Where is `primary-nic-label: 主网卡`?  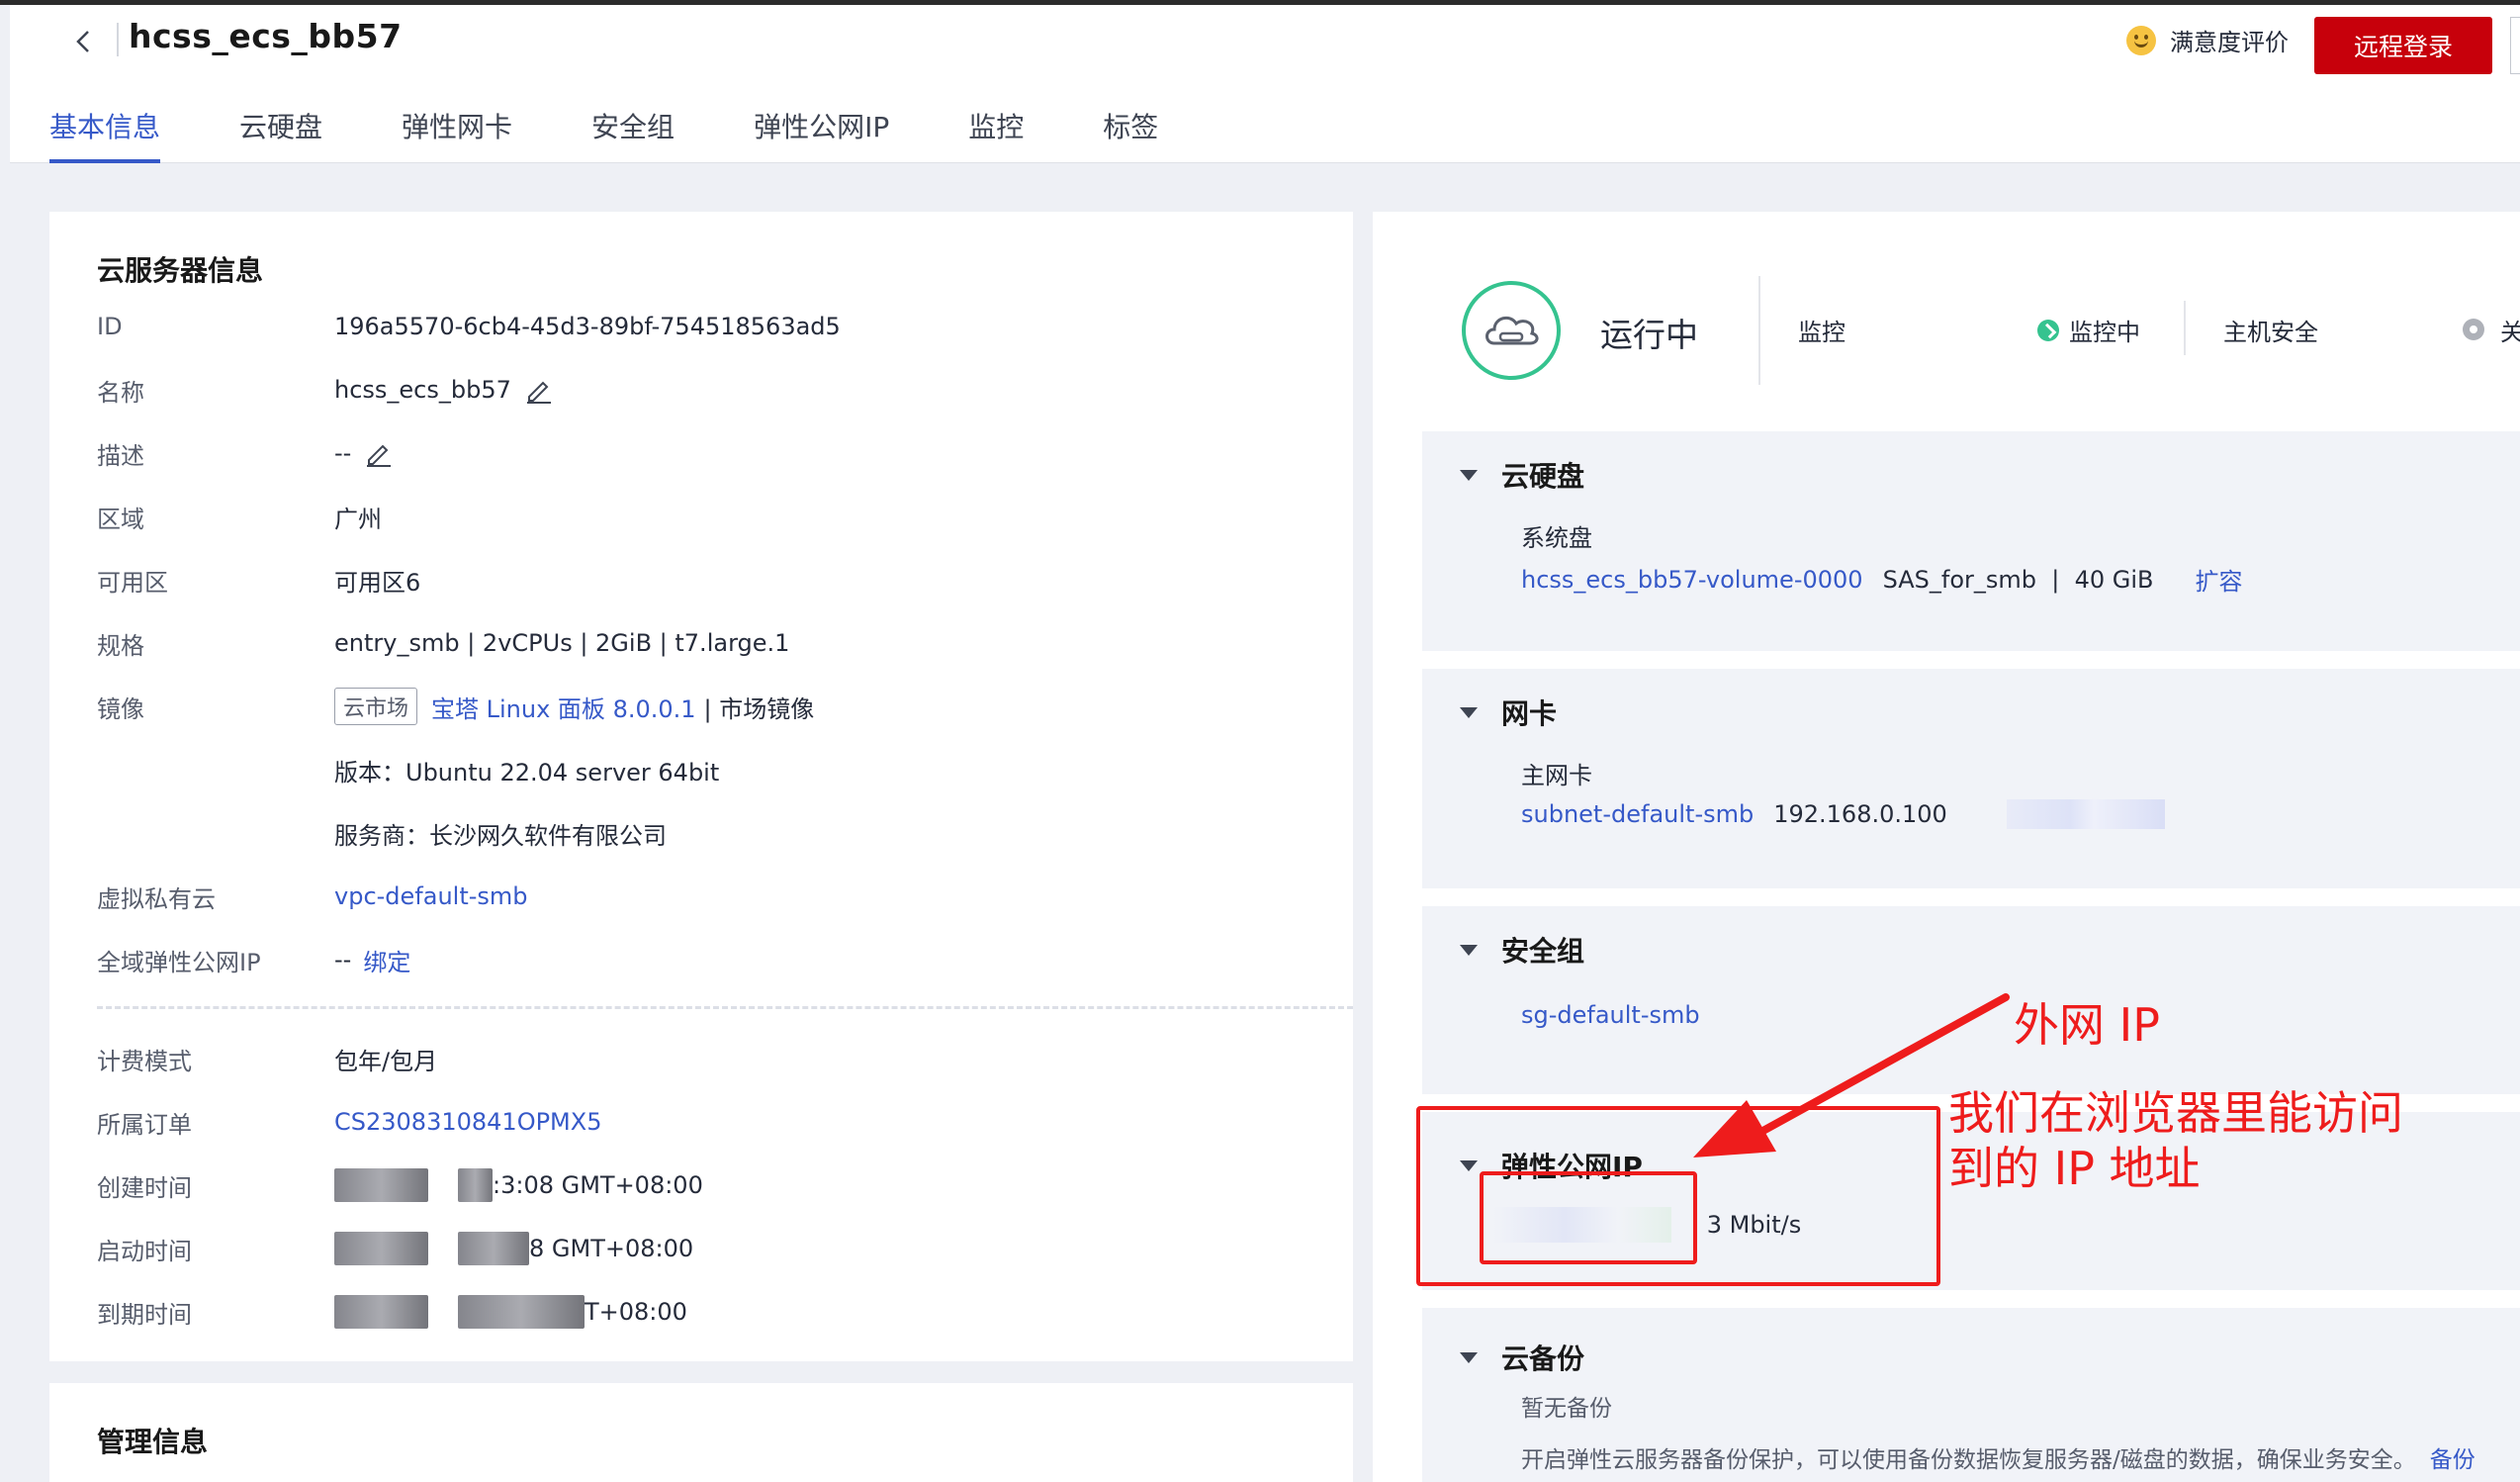 primary-nic-label: 主网卡 is located at coordinates (1556, 775).